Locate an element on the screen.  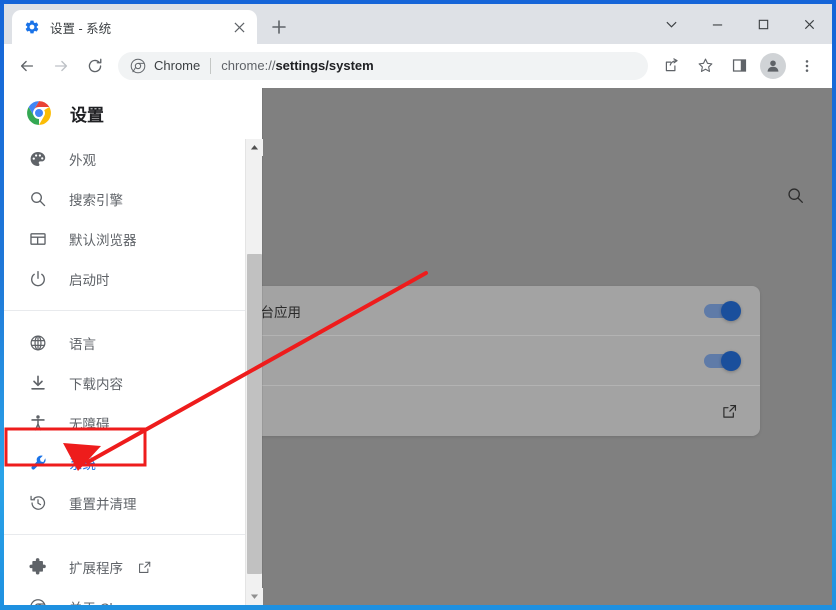
new-tab-button is located at coordinates (279, 27).